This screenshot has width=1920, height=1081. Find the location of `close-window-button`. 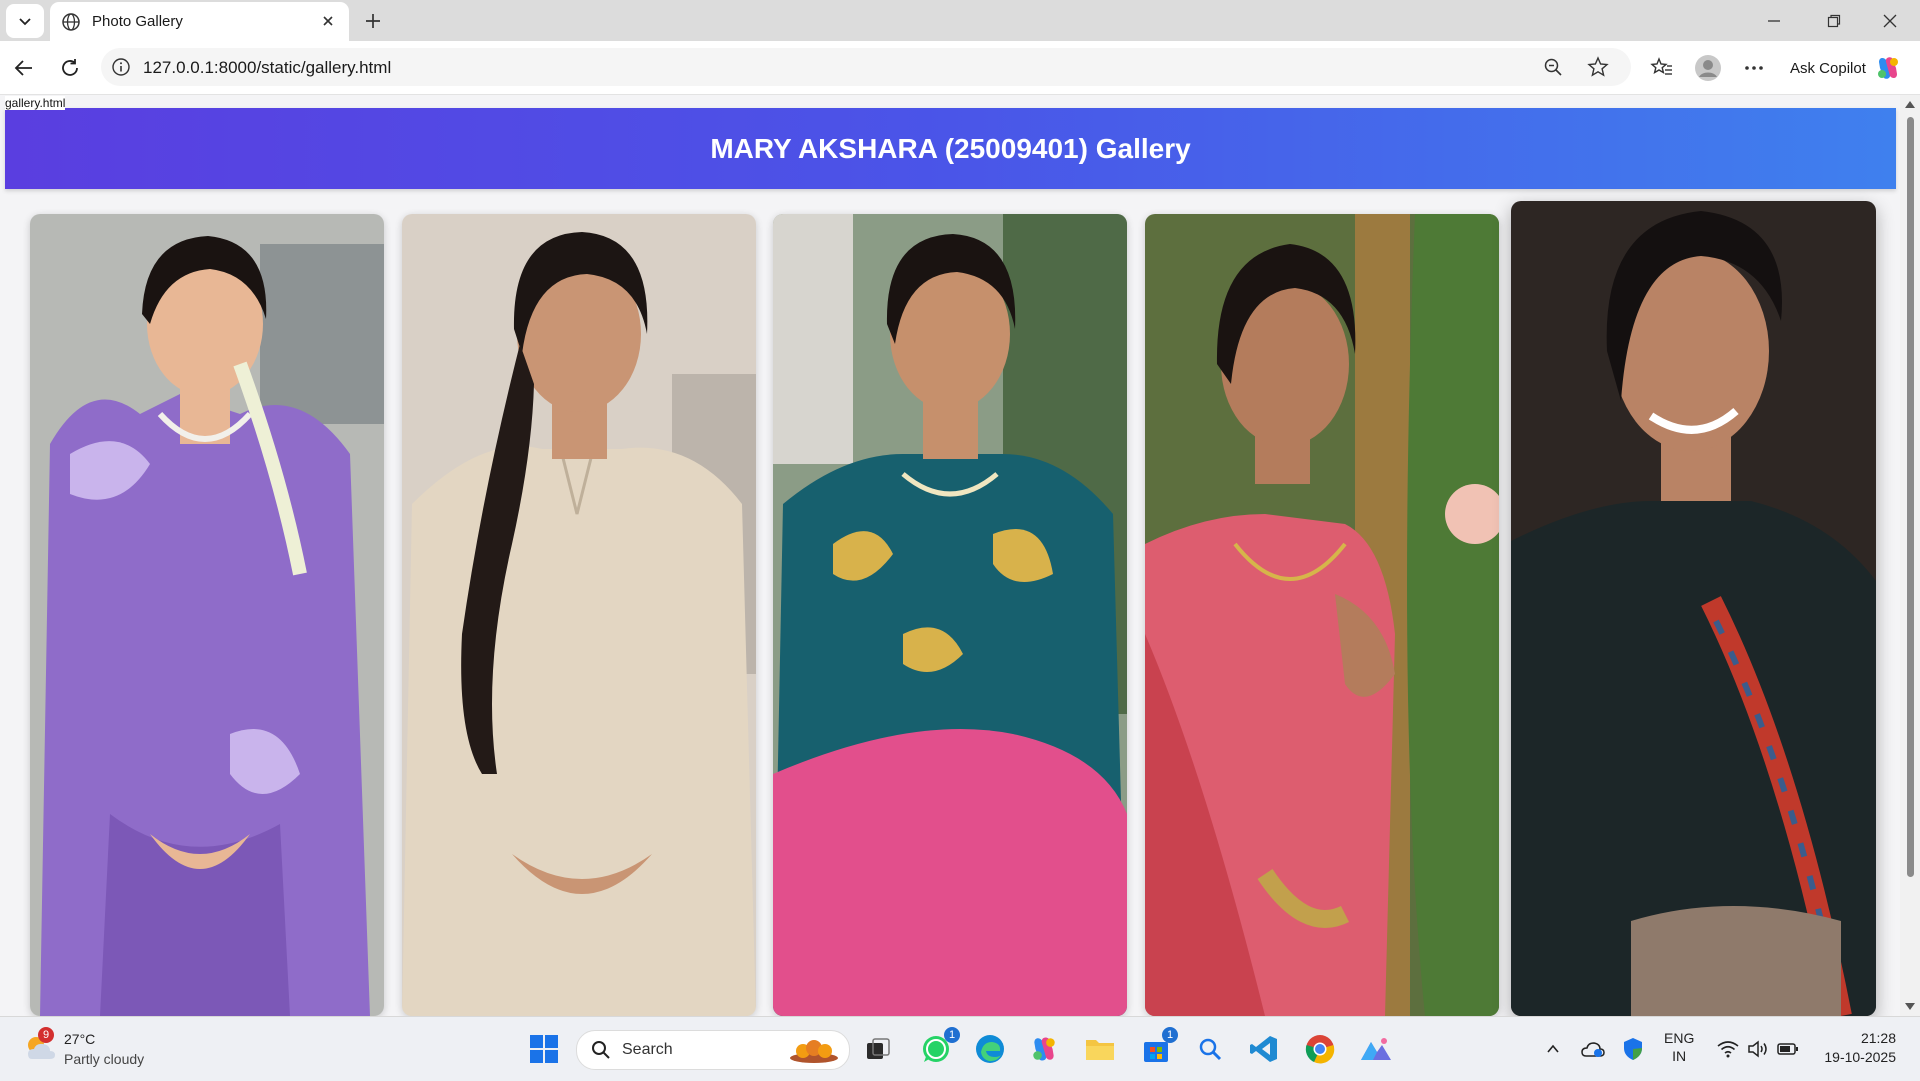

close-window-button is located at coordinates (1890, 20).